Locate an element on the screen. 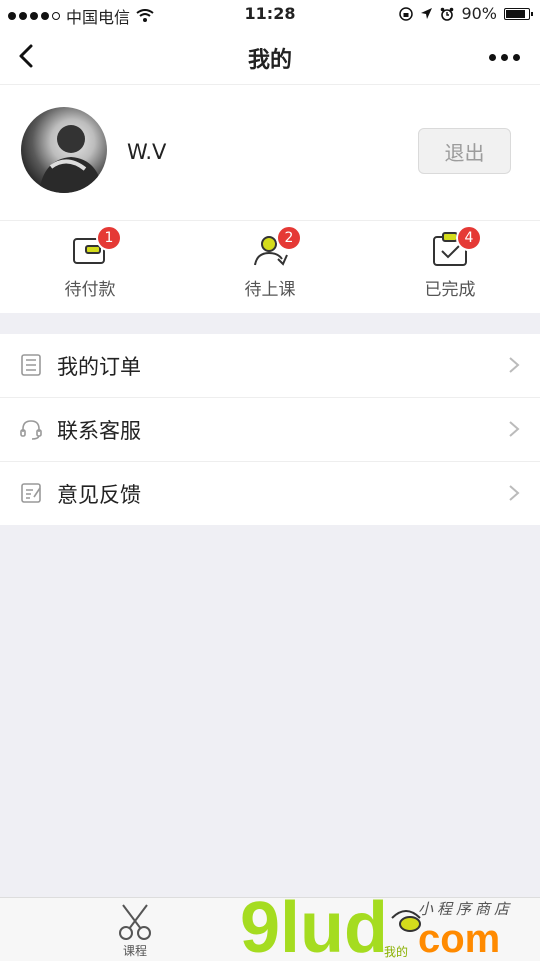  logout-button: 退出 is located at coordinates (464, 151).